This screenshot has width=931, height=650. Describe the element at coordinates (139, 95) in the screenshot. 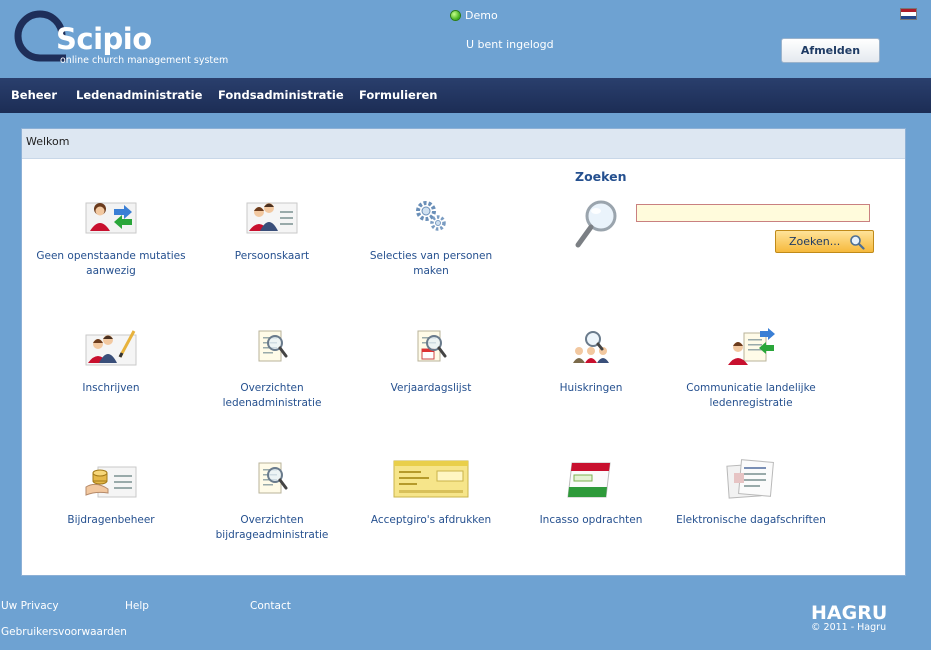

I see `nav-item-ledenadministratie: Ledenadministratie` at that location.